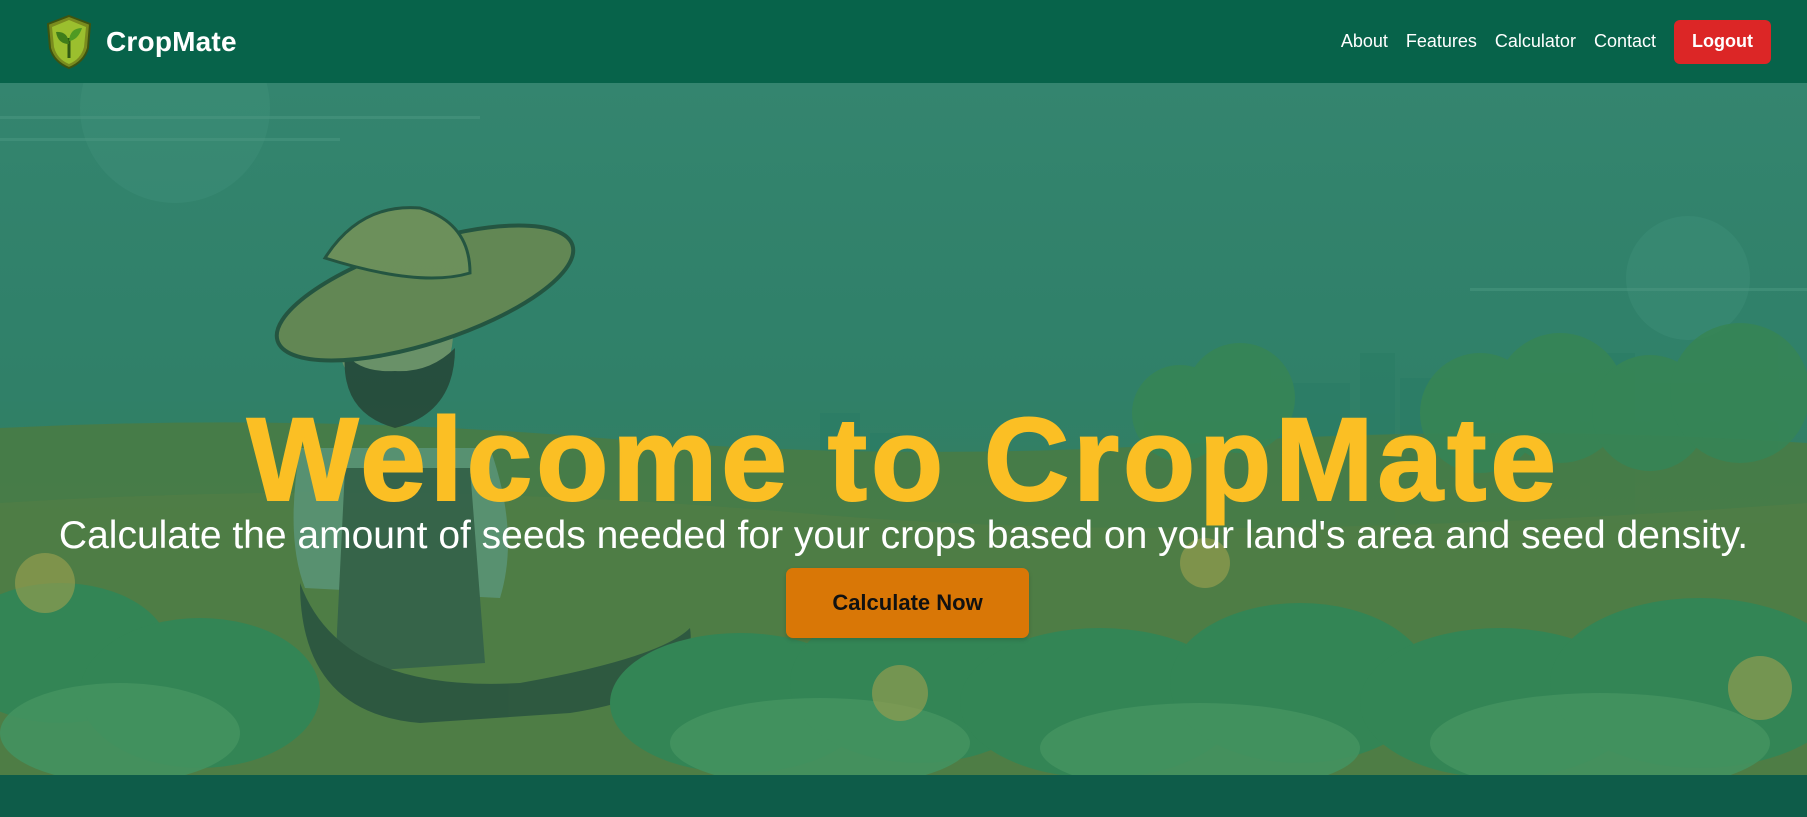 This screenshot has height=817, width=1807. What do you see at coordinates (69, 41) in the screenshot?
I see `leaf-shield-icon` at bounding box center [69, 41].